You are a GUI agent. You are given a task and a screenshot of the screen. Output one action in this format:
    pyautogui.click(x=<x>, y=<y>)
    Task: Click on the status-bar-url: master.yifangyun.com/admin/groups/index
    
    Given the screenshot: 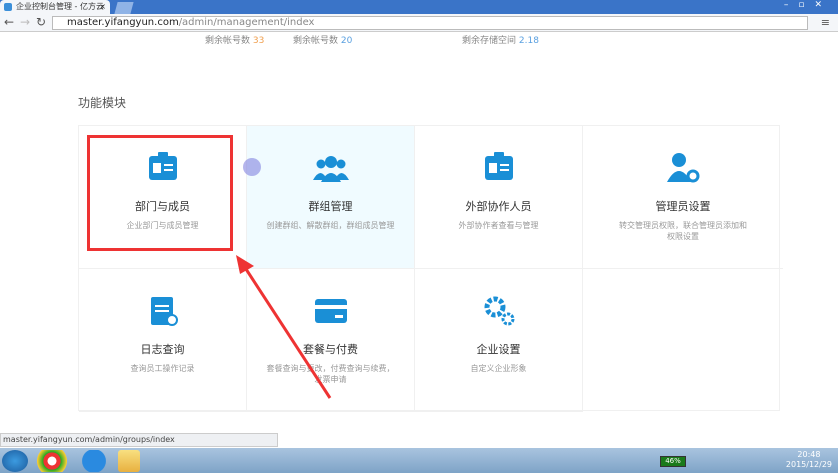 What is the action you would take?
    pyautogui.click(x=139, y=440)
    